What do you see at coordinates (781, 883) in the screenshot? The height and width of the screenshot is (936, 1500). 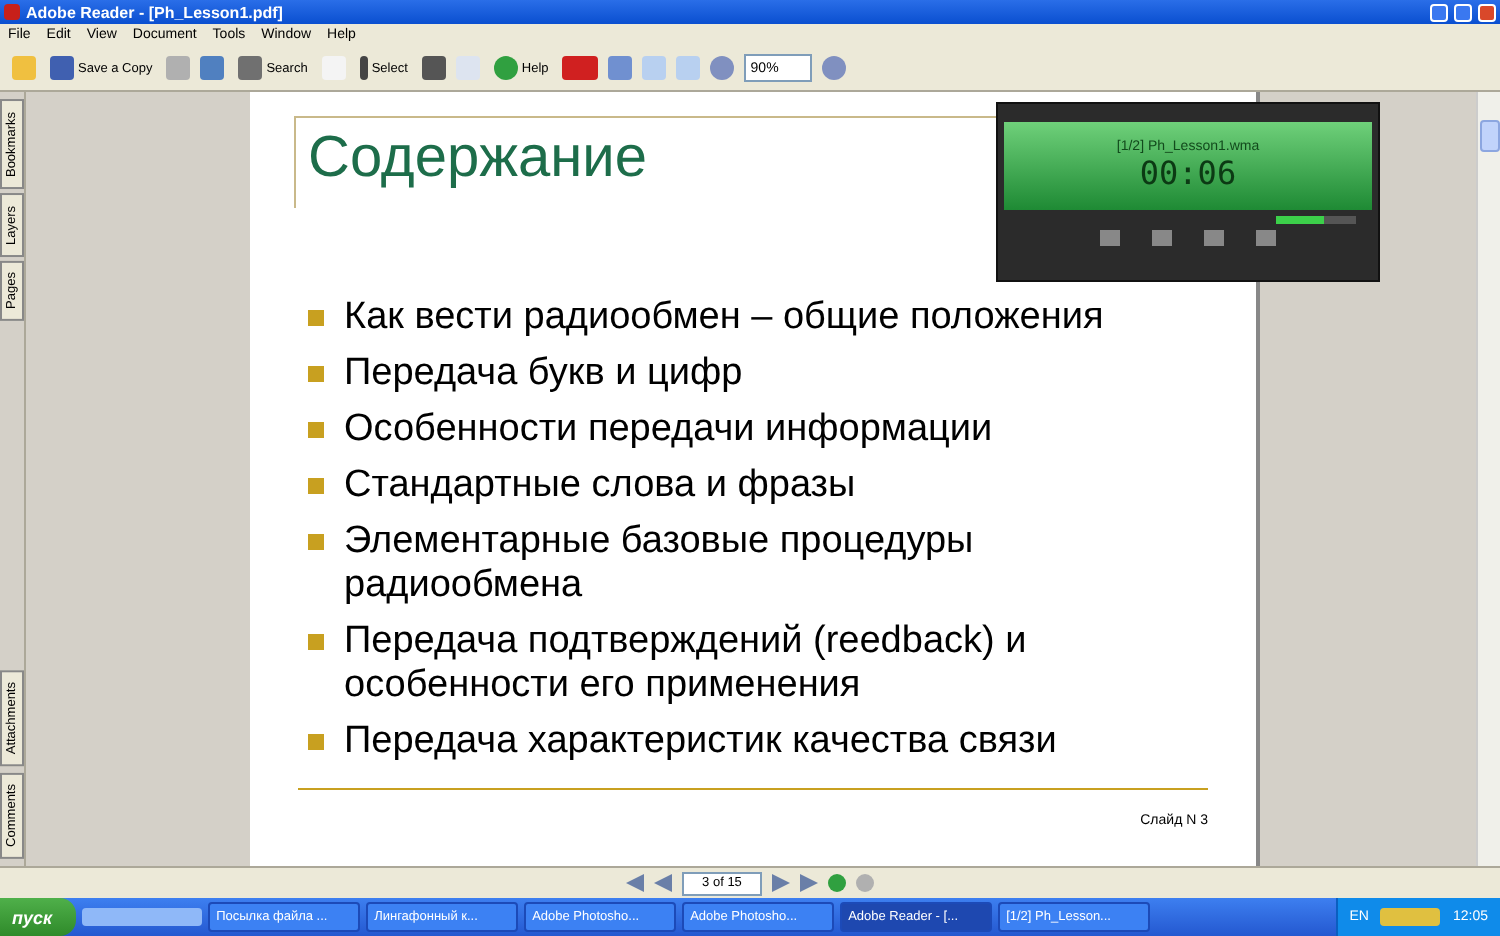 I see `next-page-button` at bounding box center [781, 883].